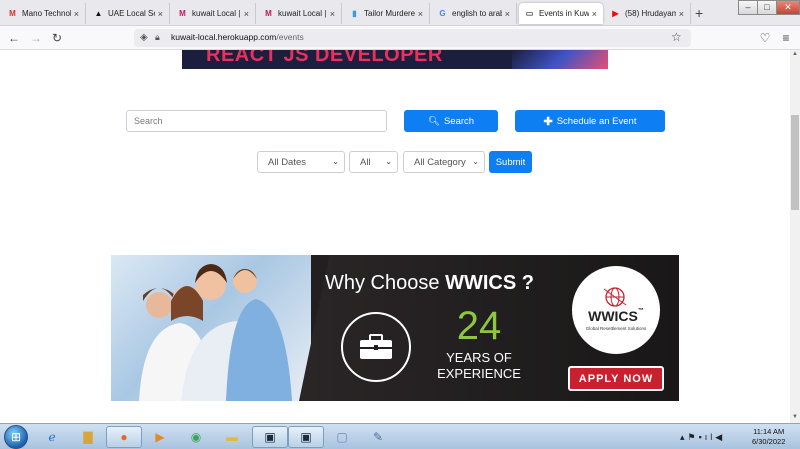 The image size is (800, 449). Describe the element at coordinates (795, 417) in the screenshot. I see `scroll-down-icon: ▼` at that location.